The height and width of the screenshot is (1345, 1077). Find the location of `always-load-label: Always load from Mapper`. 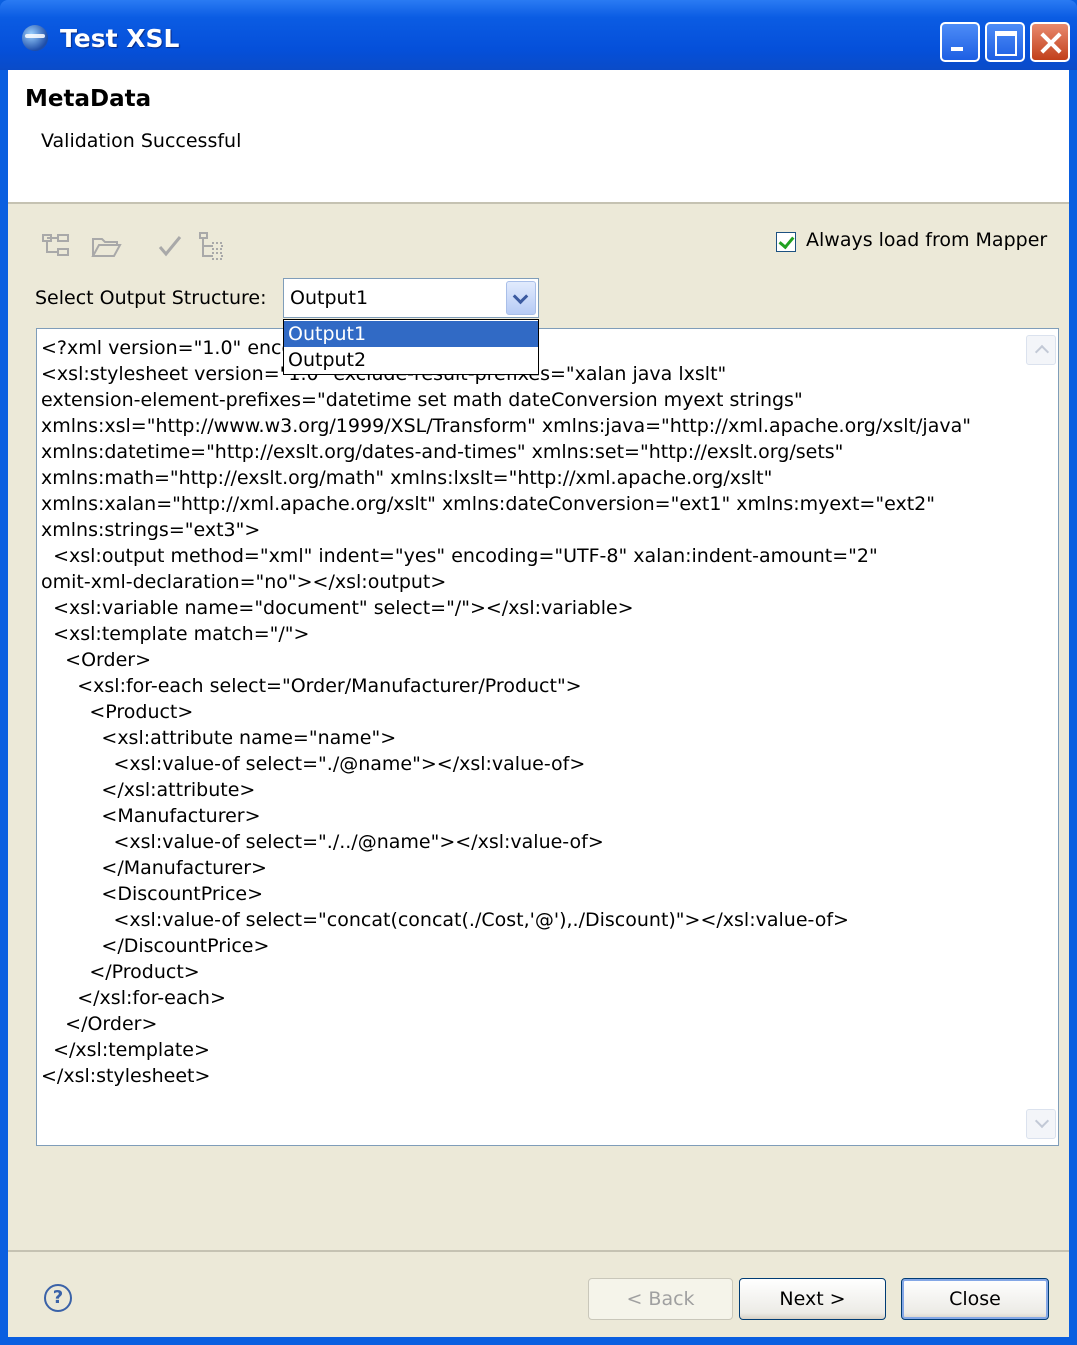

always-load-label: Always load from Mapper is located at coordinates (936, 240).